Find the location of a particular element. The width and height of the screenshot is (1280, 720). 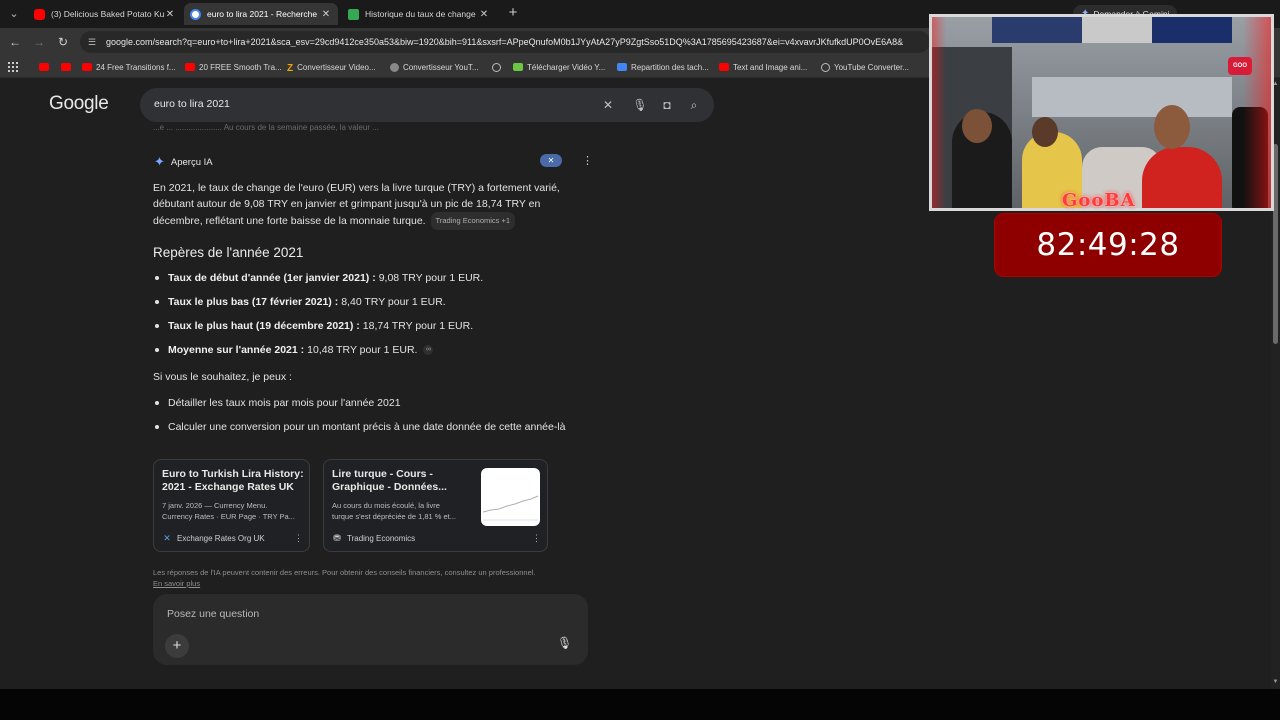

apps-grid-icon is located at coordinates (13, 67).